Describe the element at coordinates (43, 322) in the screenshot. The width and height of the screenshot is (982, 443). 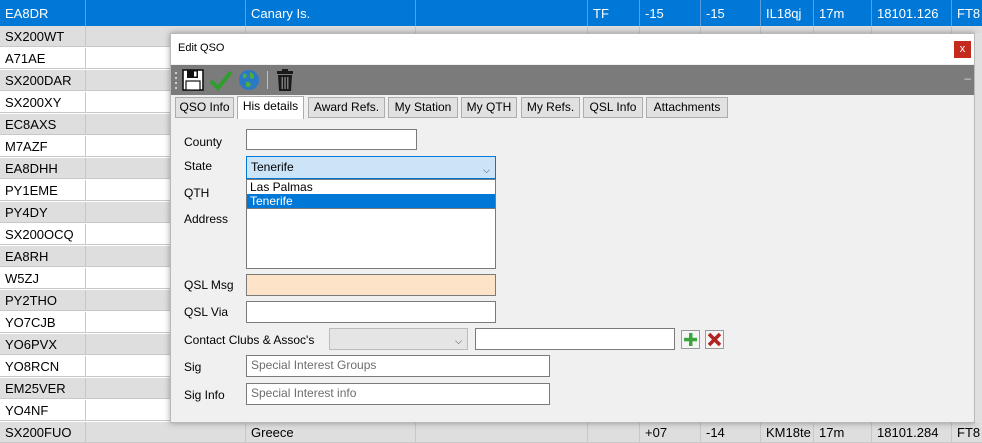
I see `table-cell: YO7CJB` at that location.